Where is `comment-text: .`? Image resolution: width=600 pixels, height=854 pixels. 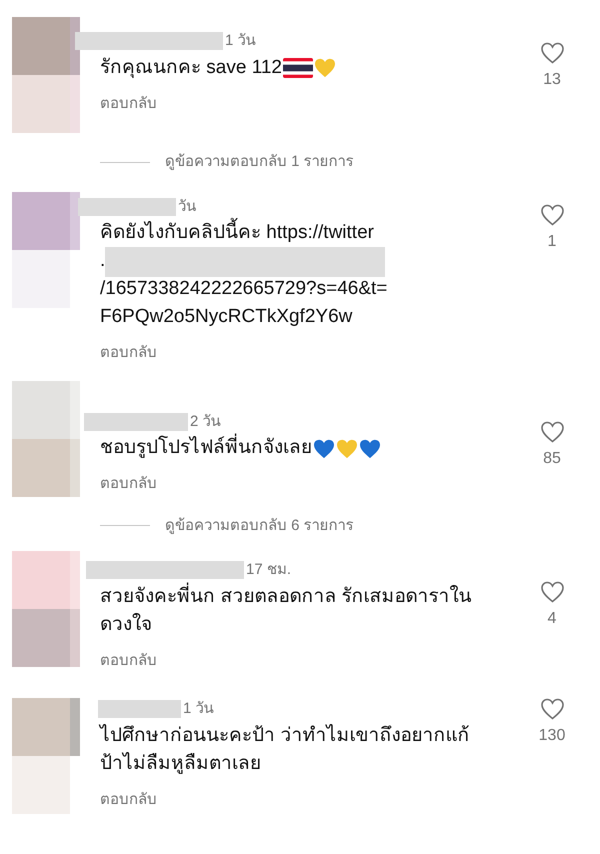 comment-text: . is located at coordinates (103, 261).